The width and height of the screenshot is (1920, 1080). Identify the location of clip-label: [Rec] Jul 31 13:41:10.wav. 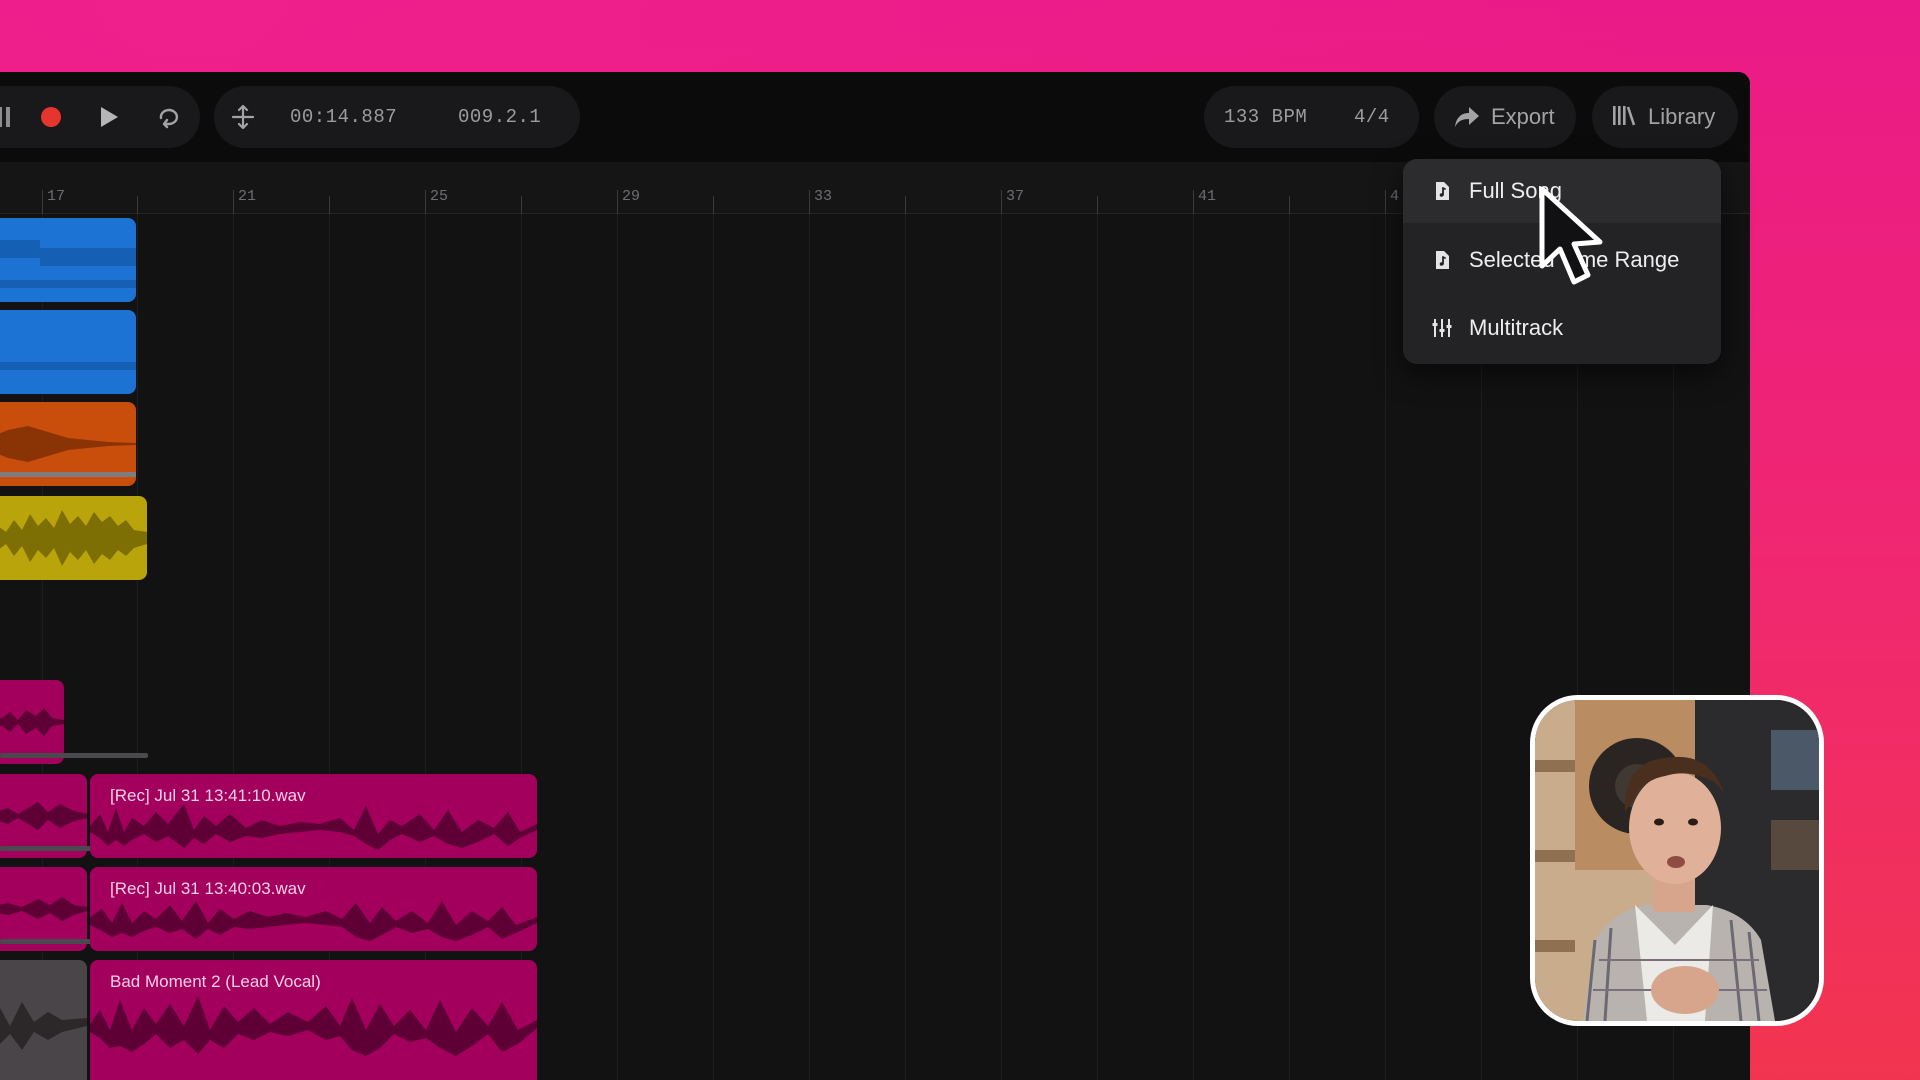
(208, 795).